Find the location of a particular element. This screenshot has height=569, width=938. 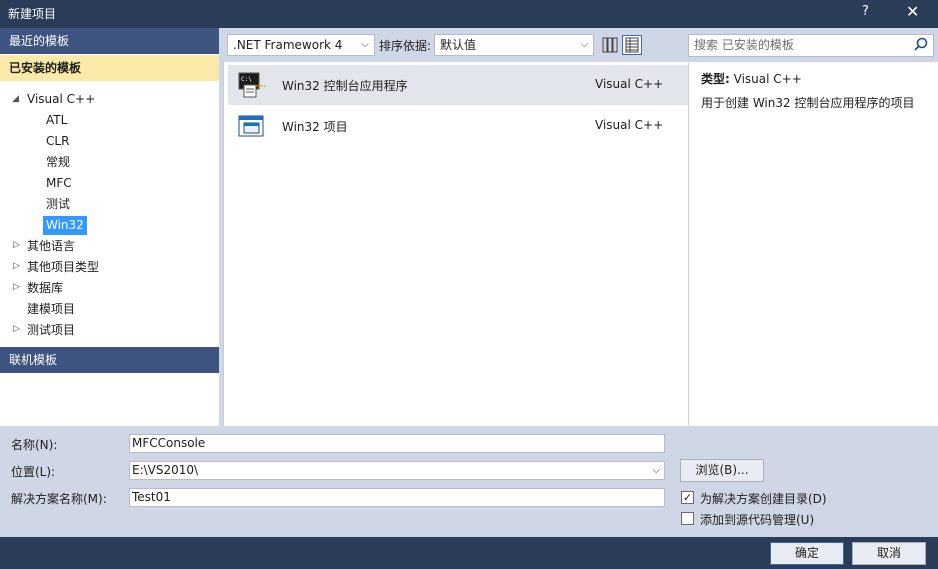

search-placeholder: 搜索 已安装的模板 is located at coordinates (744, 45).